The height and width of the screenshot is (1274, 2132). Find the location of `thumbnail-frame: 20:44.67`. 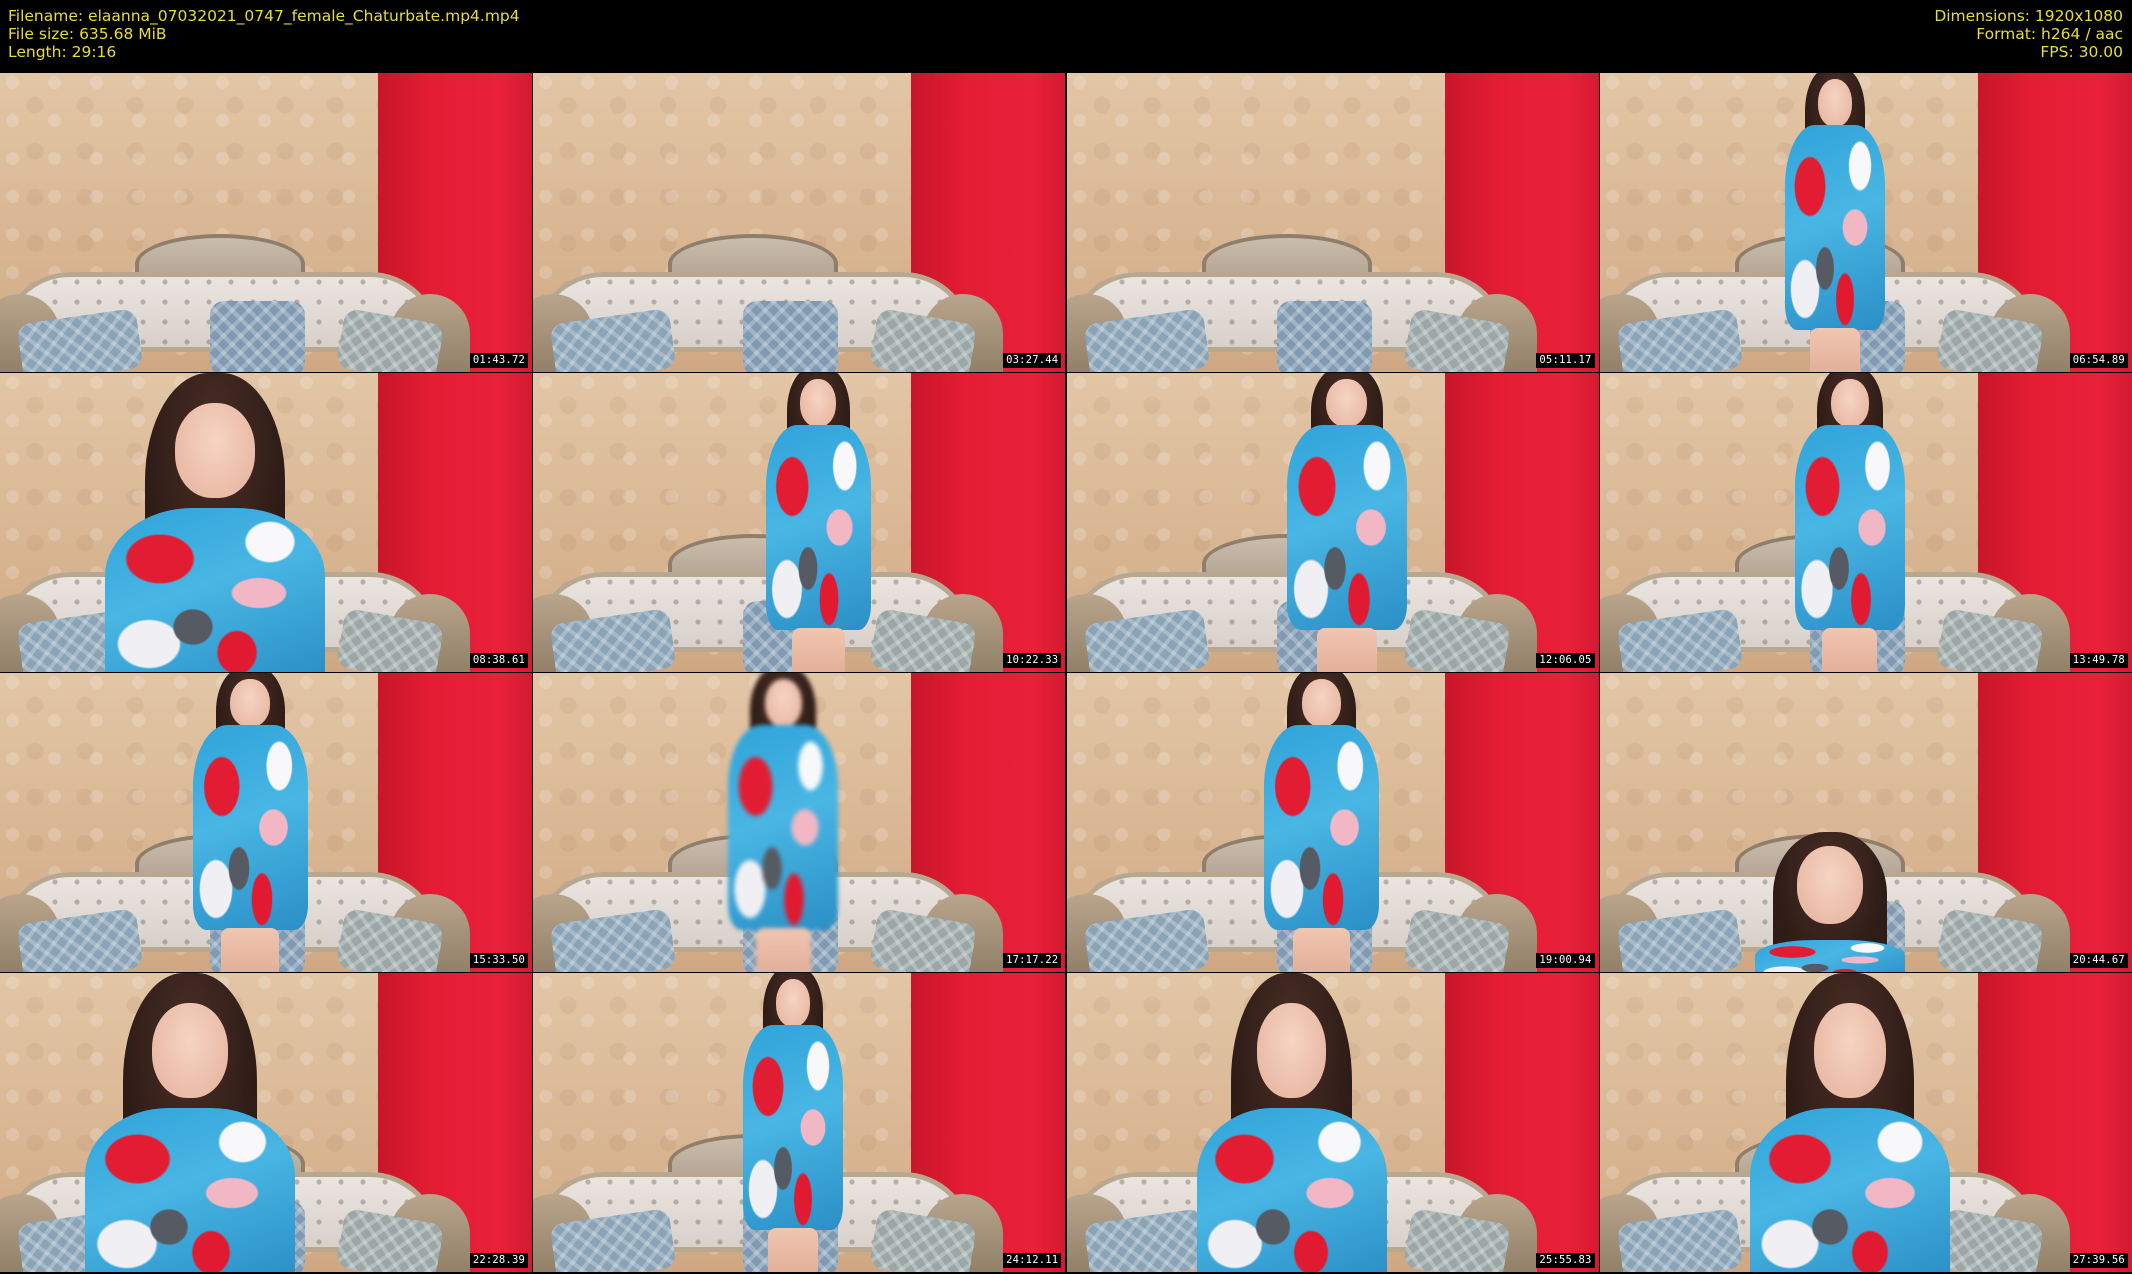

thumbnail-frame: 20:44.67 is located at coordinates (1865, 822).